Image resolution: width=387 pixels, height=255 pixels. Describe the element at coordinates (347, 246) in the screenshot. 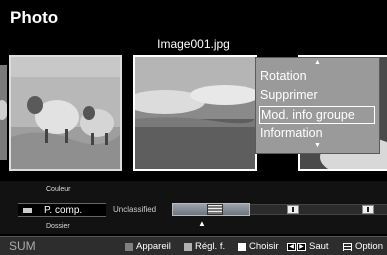

I see `tools-icon` at that location.